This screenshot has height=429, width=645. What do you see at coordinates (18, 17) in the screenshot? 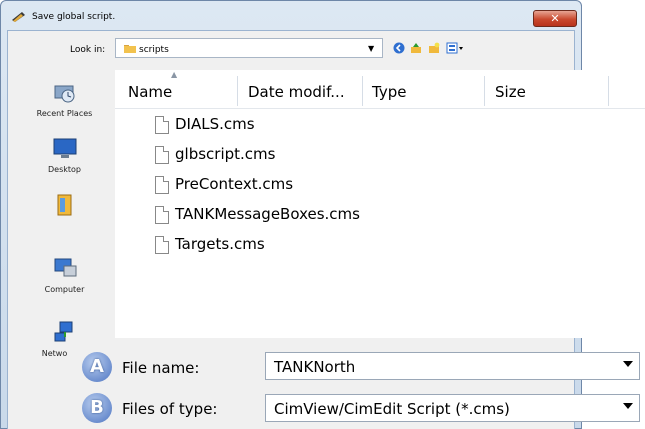
I see `app-icon` at bounding box center [18, 17].